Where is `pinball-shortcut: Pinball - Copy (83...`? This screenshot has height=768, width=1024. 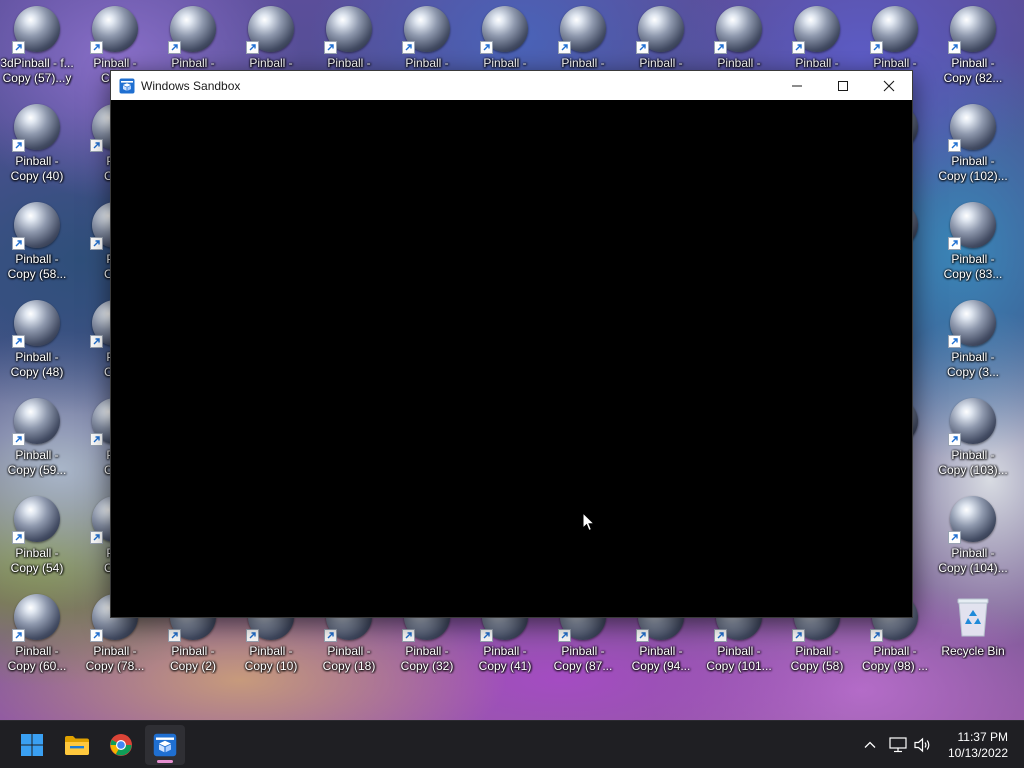 pinball-shortcut: Pinball - Copy (83... is located at coordinates (973, 248).